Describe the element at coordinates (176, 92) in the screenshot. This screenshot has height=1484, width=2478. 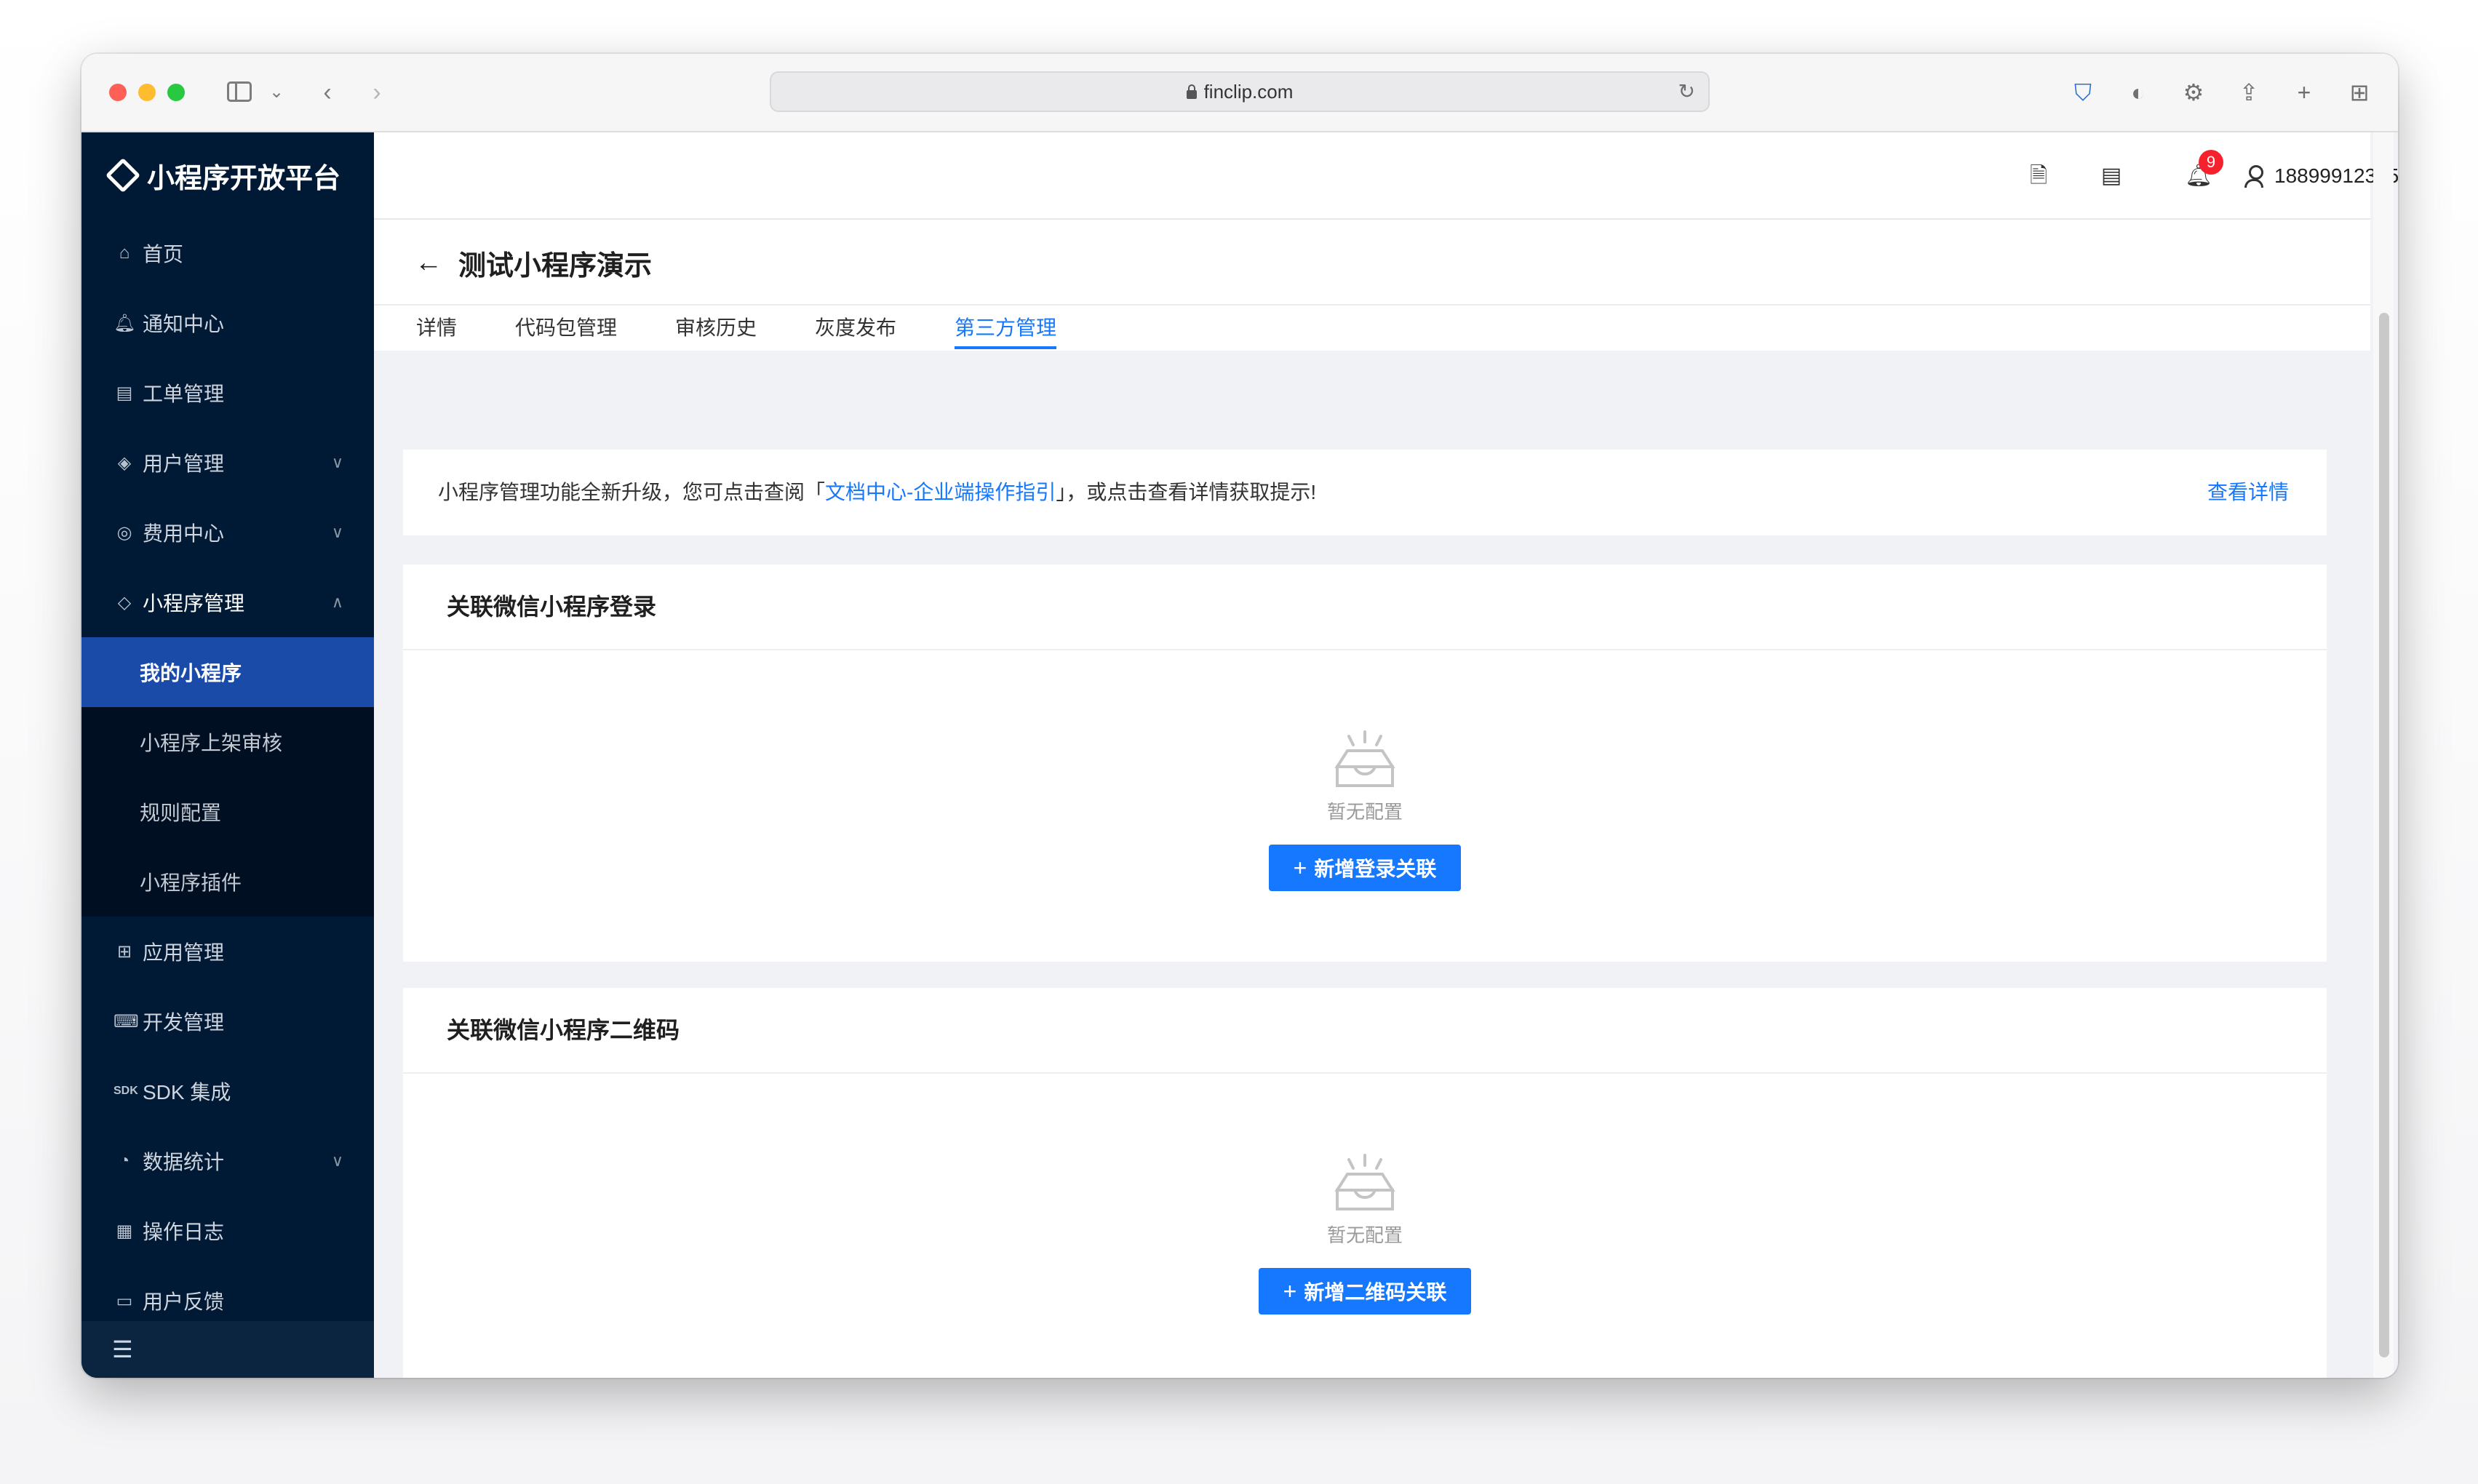
I see `maximize-window-button` at that location.